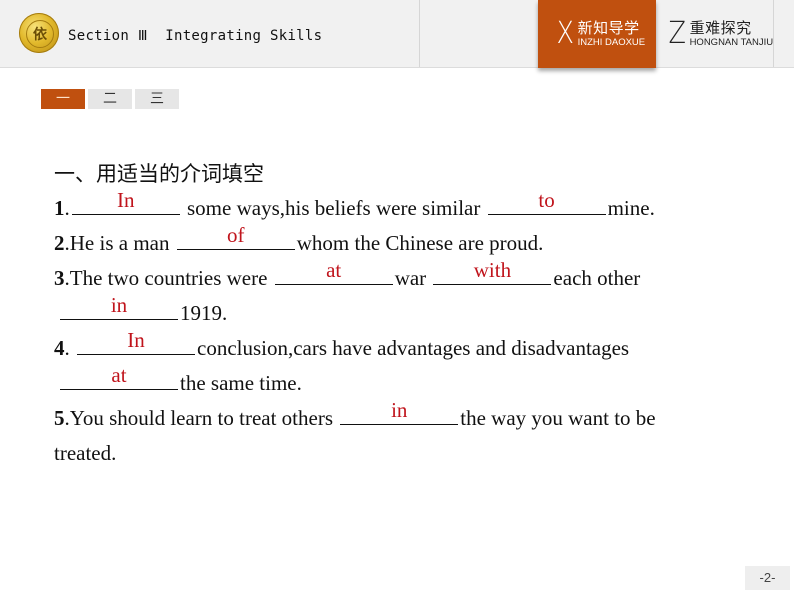 This screenshot has height=596, width=794. I want to click on answer-text: of, so click(235, 235).